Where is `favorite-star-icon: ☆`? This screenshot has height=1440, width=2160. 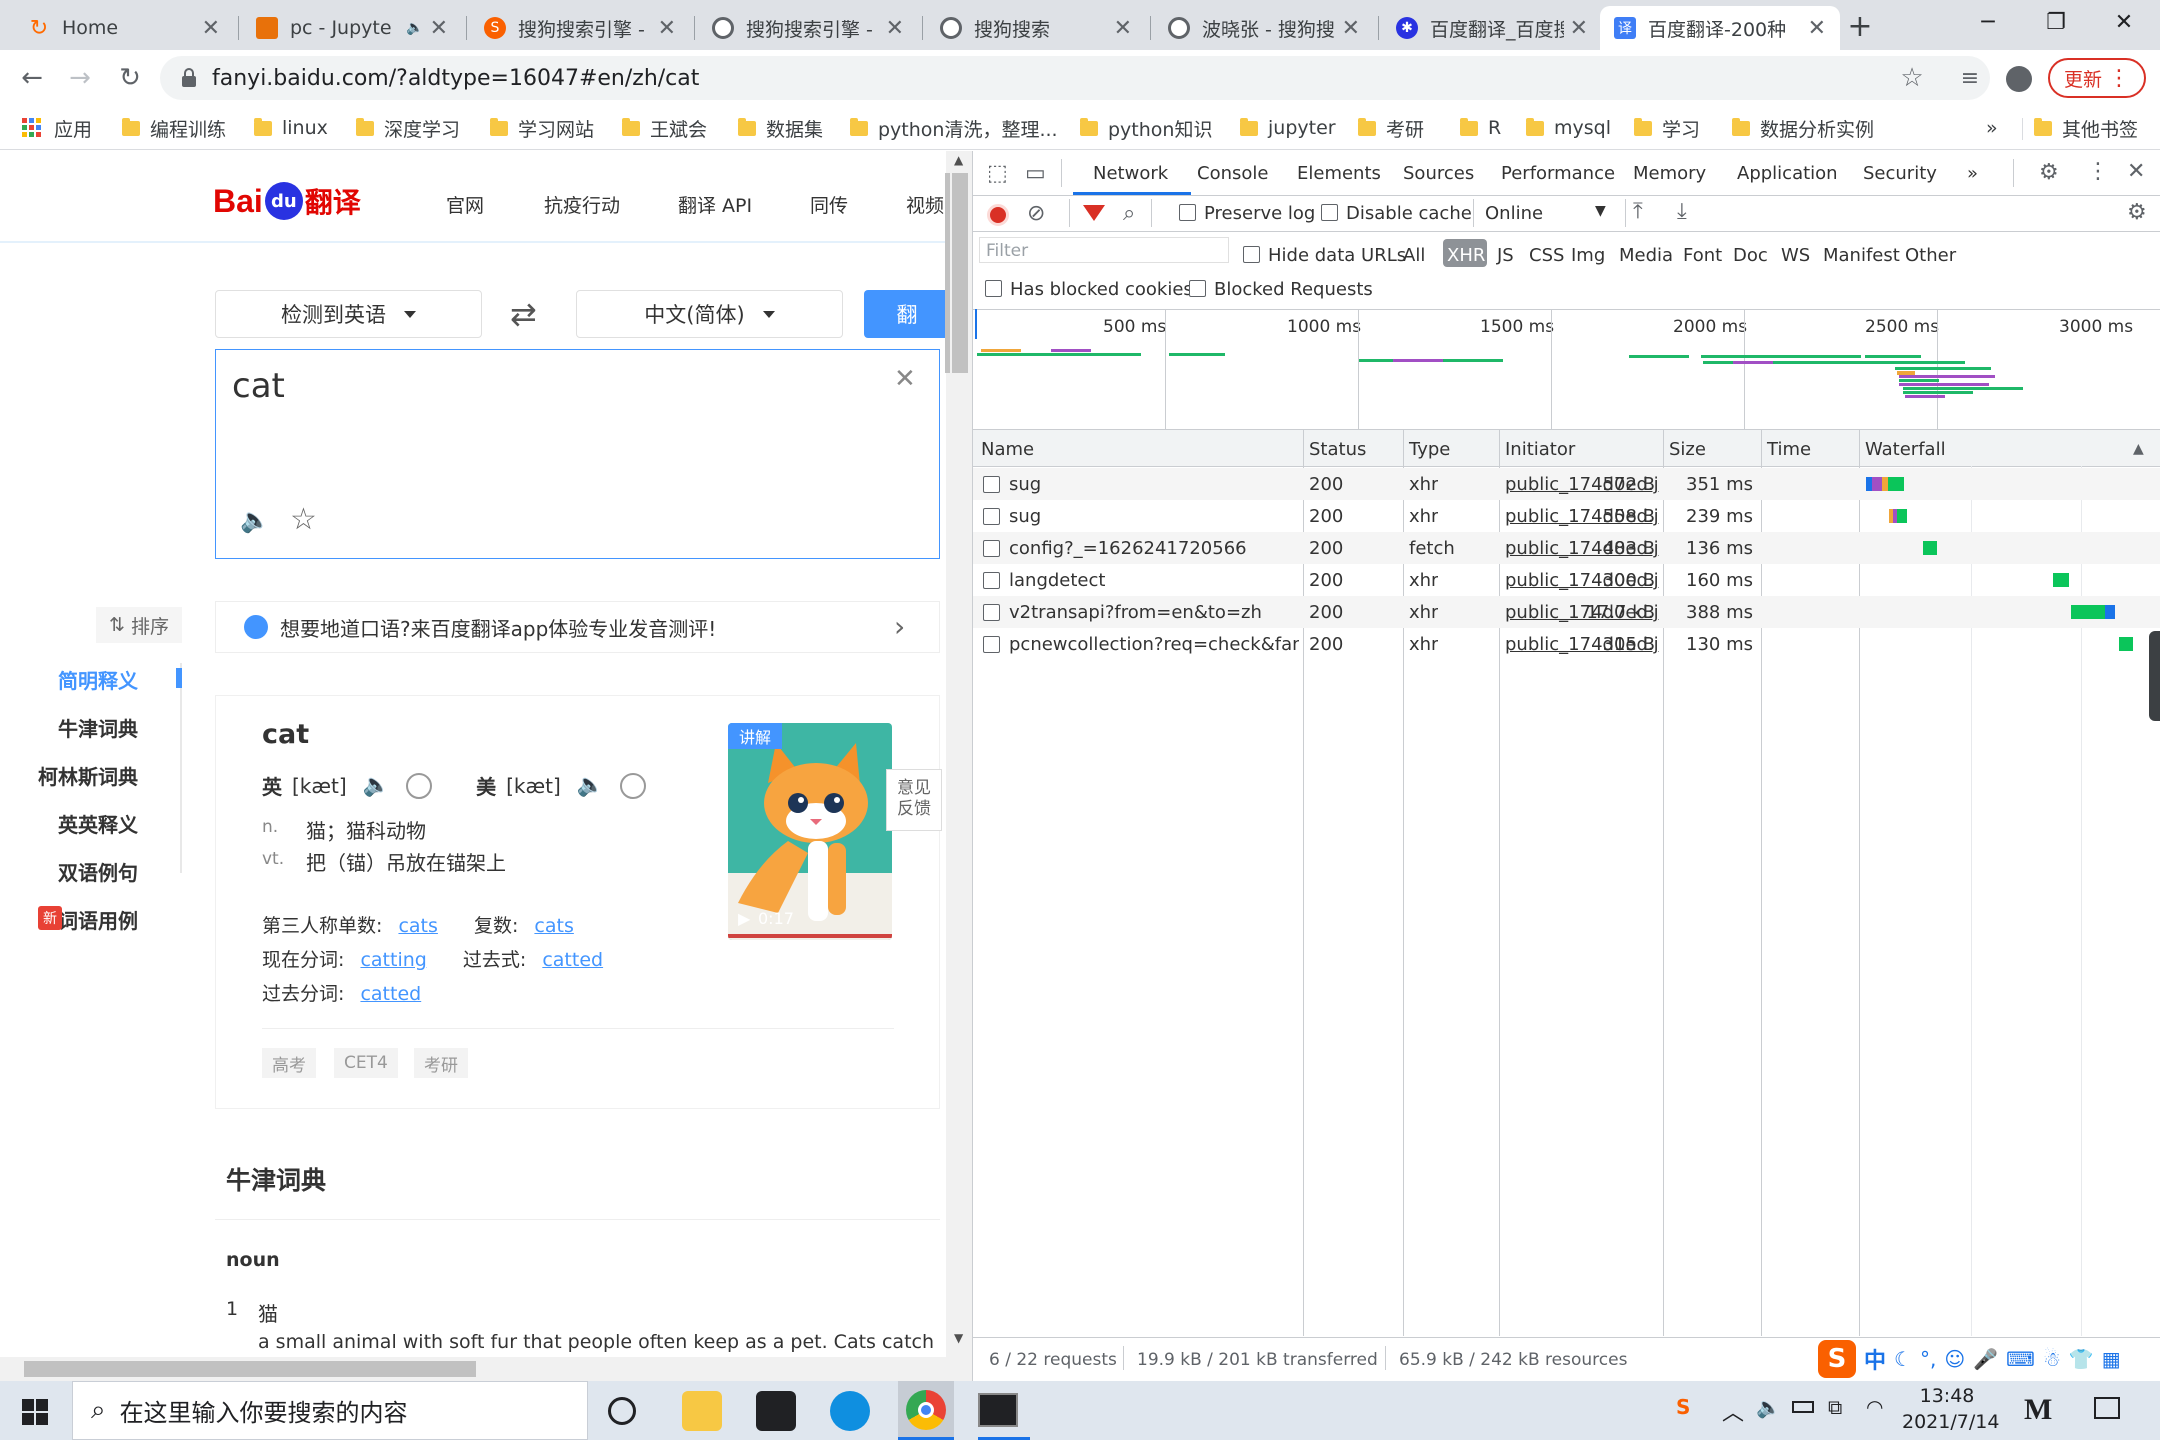 favorite-star-icon: ☆ is located at coordinates (303, 519).